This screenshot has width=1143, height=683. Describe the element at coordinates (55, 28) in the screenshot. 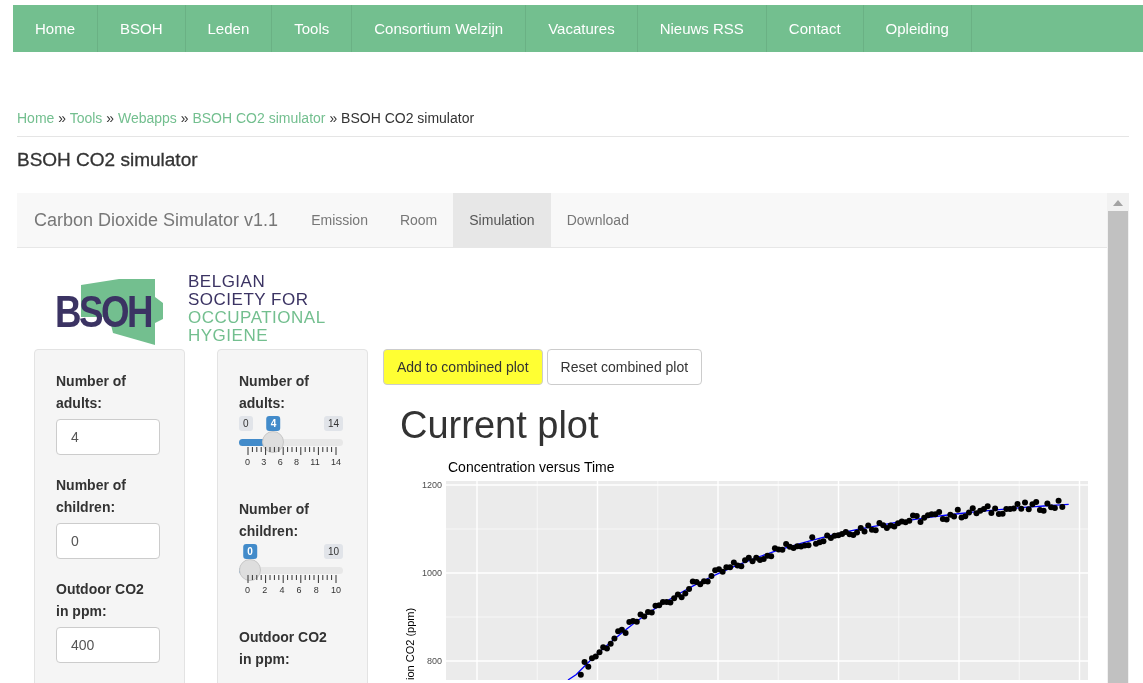

I see `nav-link: Home` at that location.